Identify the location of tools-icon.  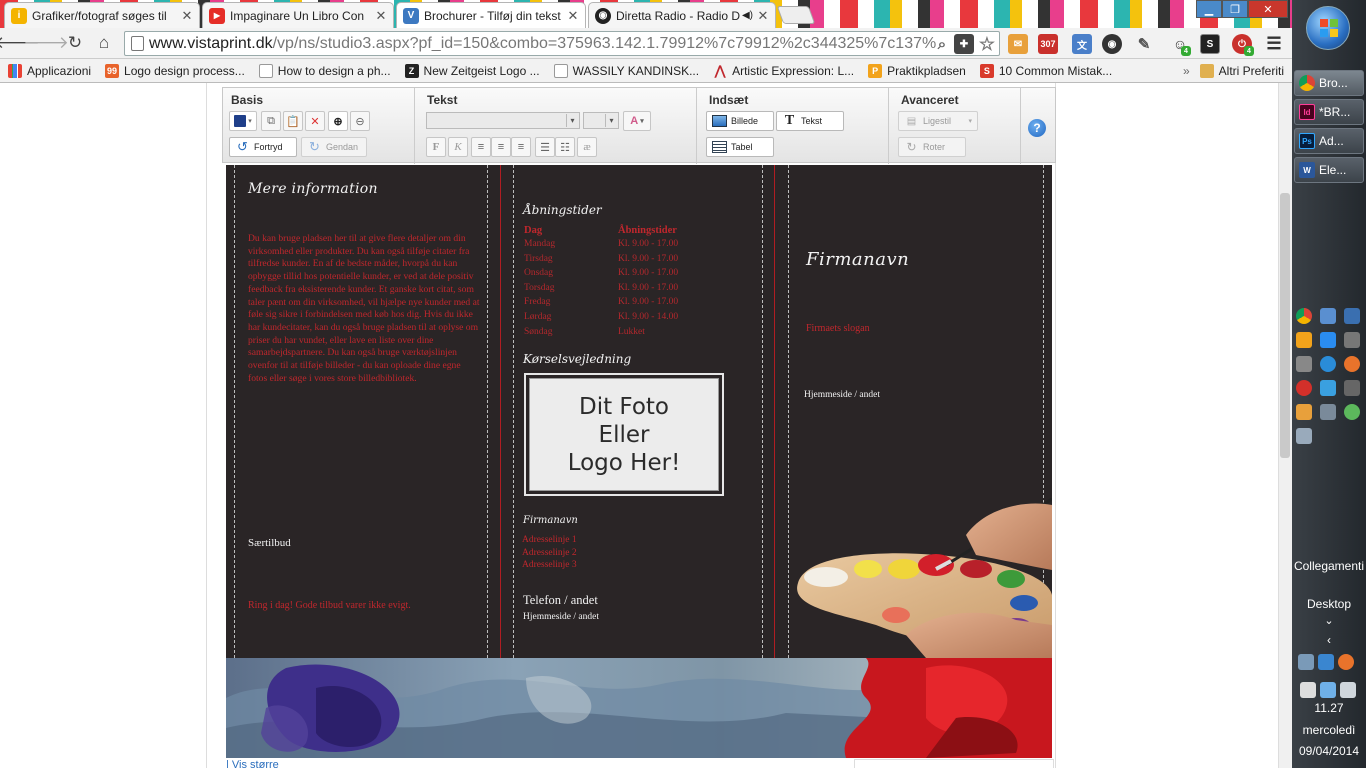
(1352, 340).